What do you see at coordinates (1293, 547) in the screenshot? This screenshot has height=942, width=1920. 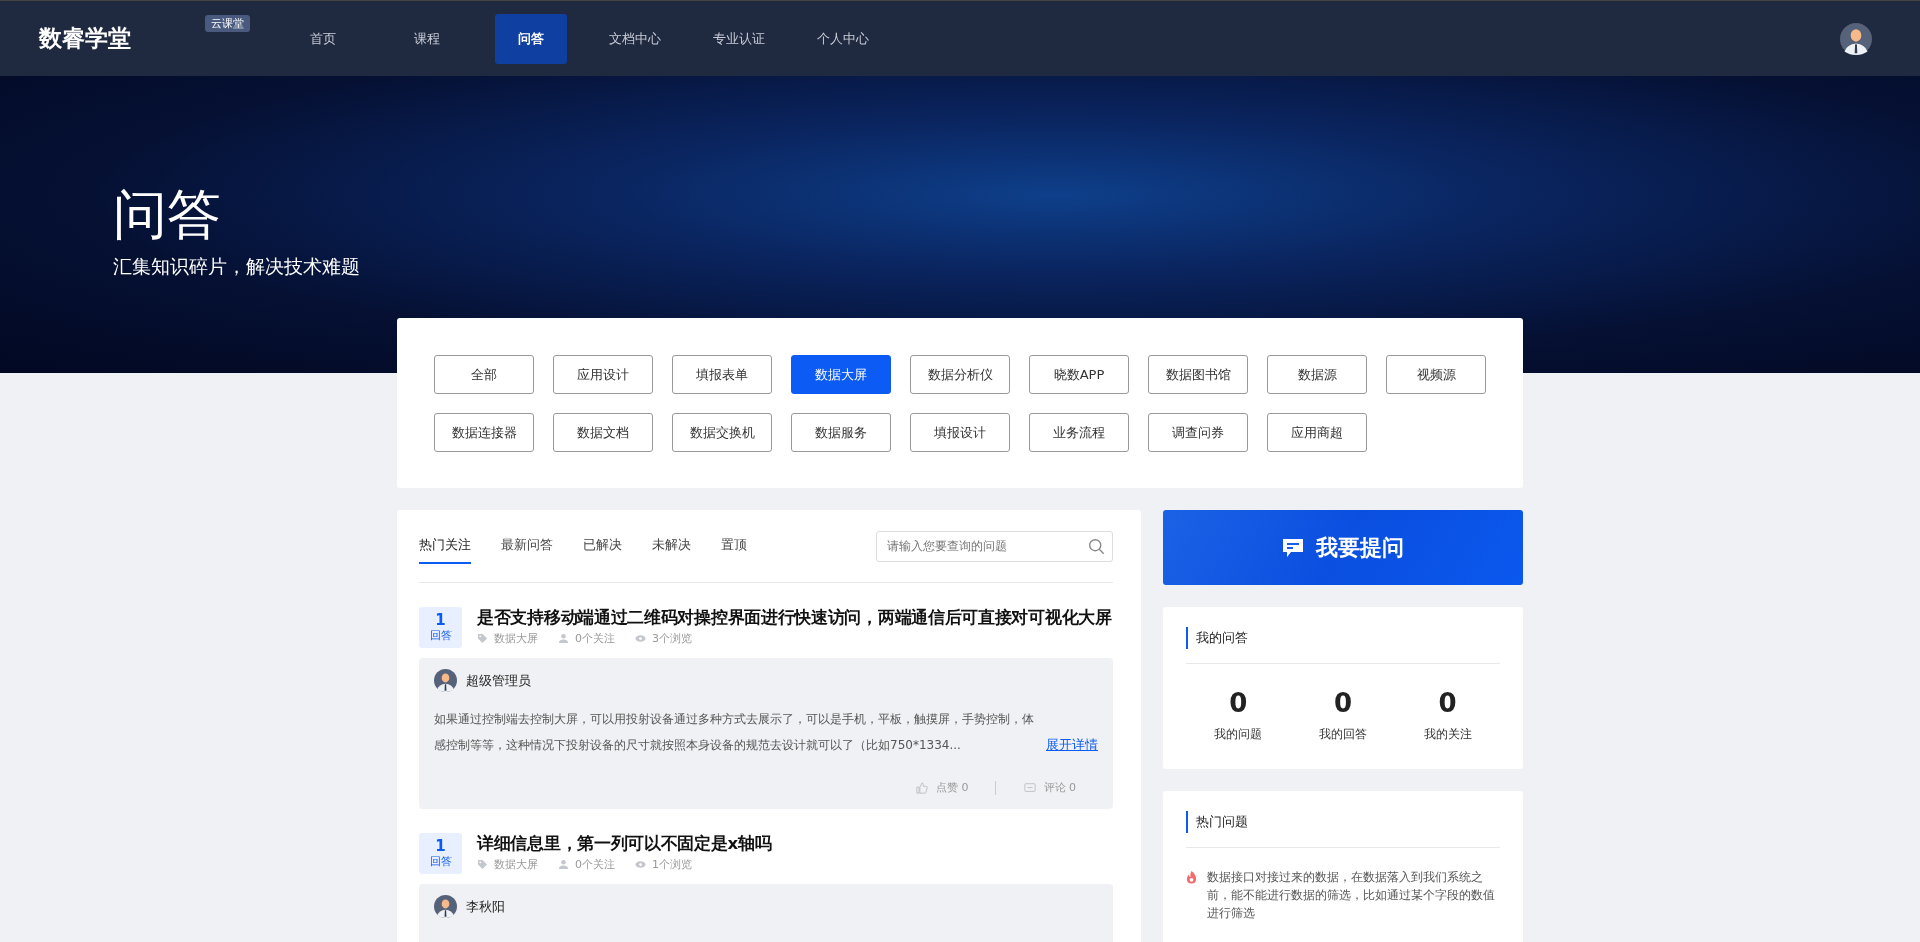 I see `chat-icon` at bounding box center [1293, 547].